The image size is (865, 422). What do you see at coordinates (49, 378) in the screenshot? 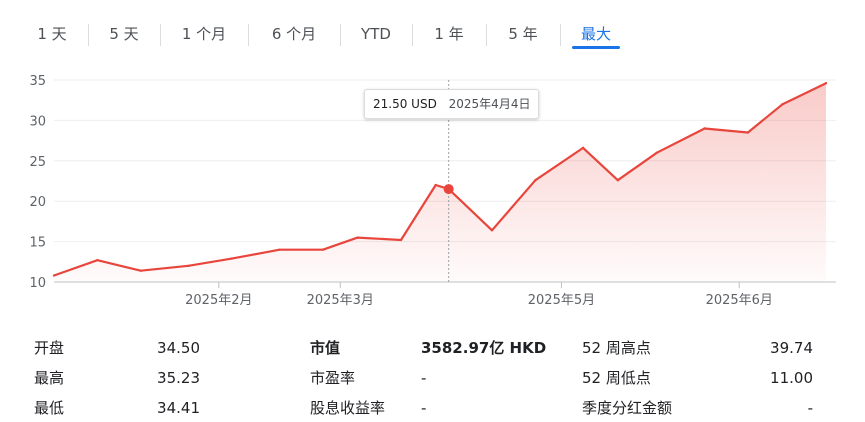
I see `stat-label-high: 最高` at bounding box center [49, 378].